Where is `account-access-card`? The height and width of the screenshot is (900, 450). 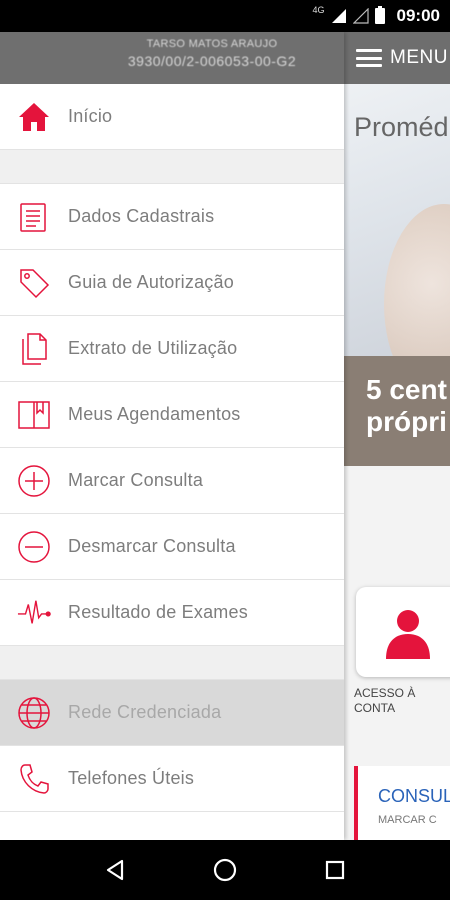 account-access-card is located at coordinates (403, 632).